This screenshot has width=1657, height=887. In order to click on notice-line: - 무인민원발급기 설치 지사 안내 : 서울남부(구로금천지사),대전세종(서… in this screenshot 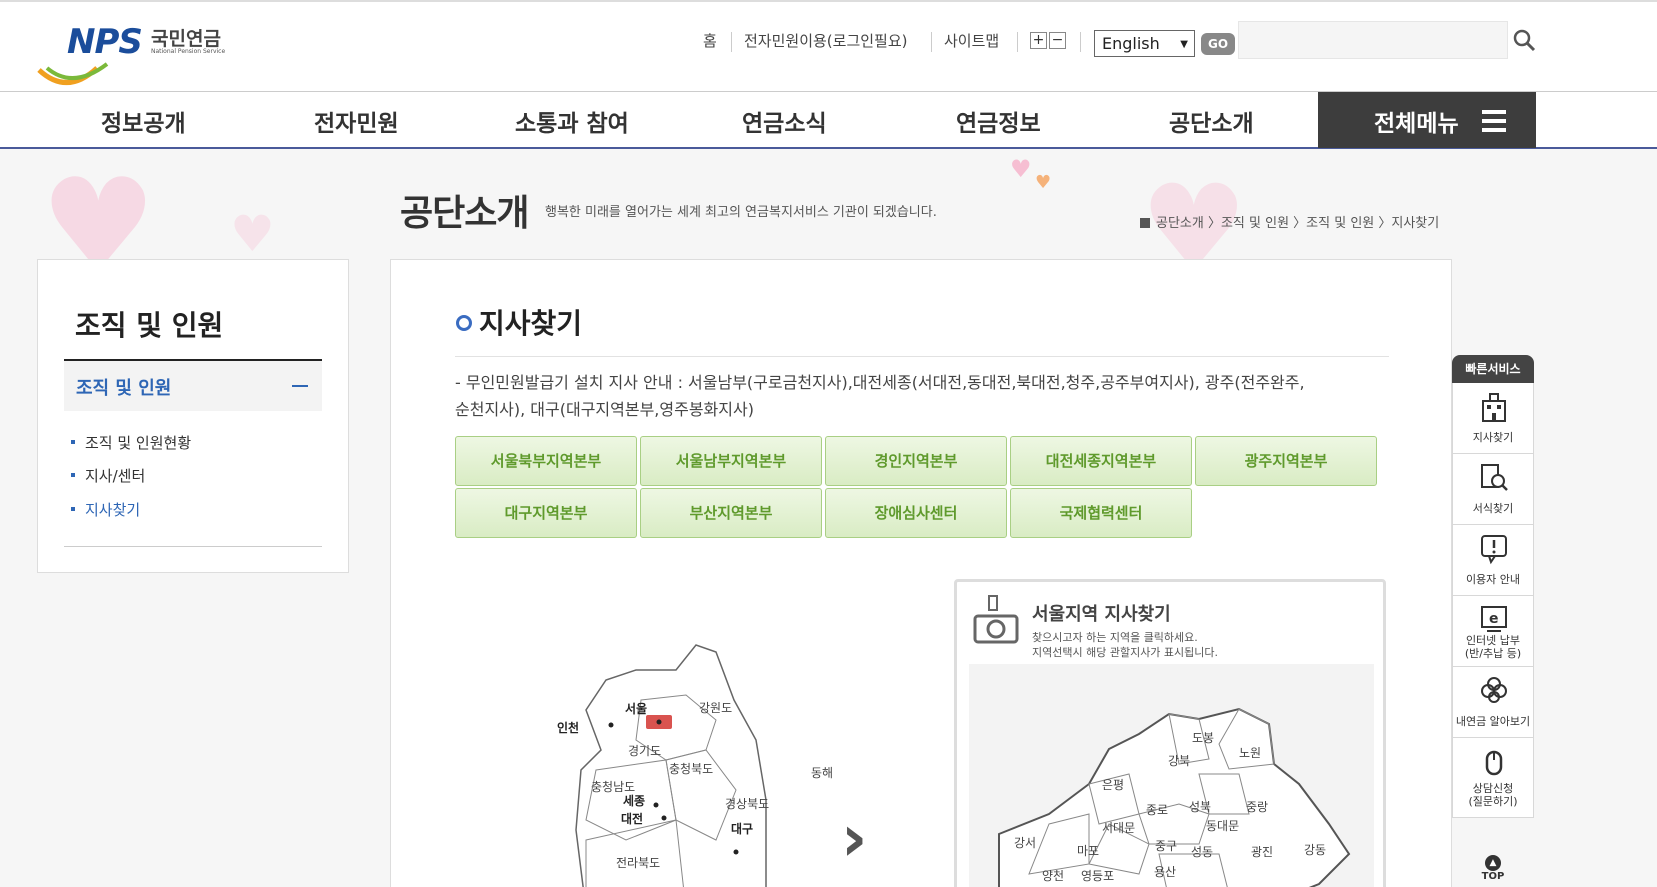, I will do `click(880, 382)`.